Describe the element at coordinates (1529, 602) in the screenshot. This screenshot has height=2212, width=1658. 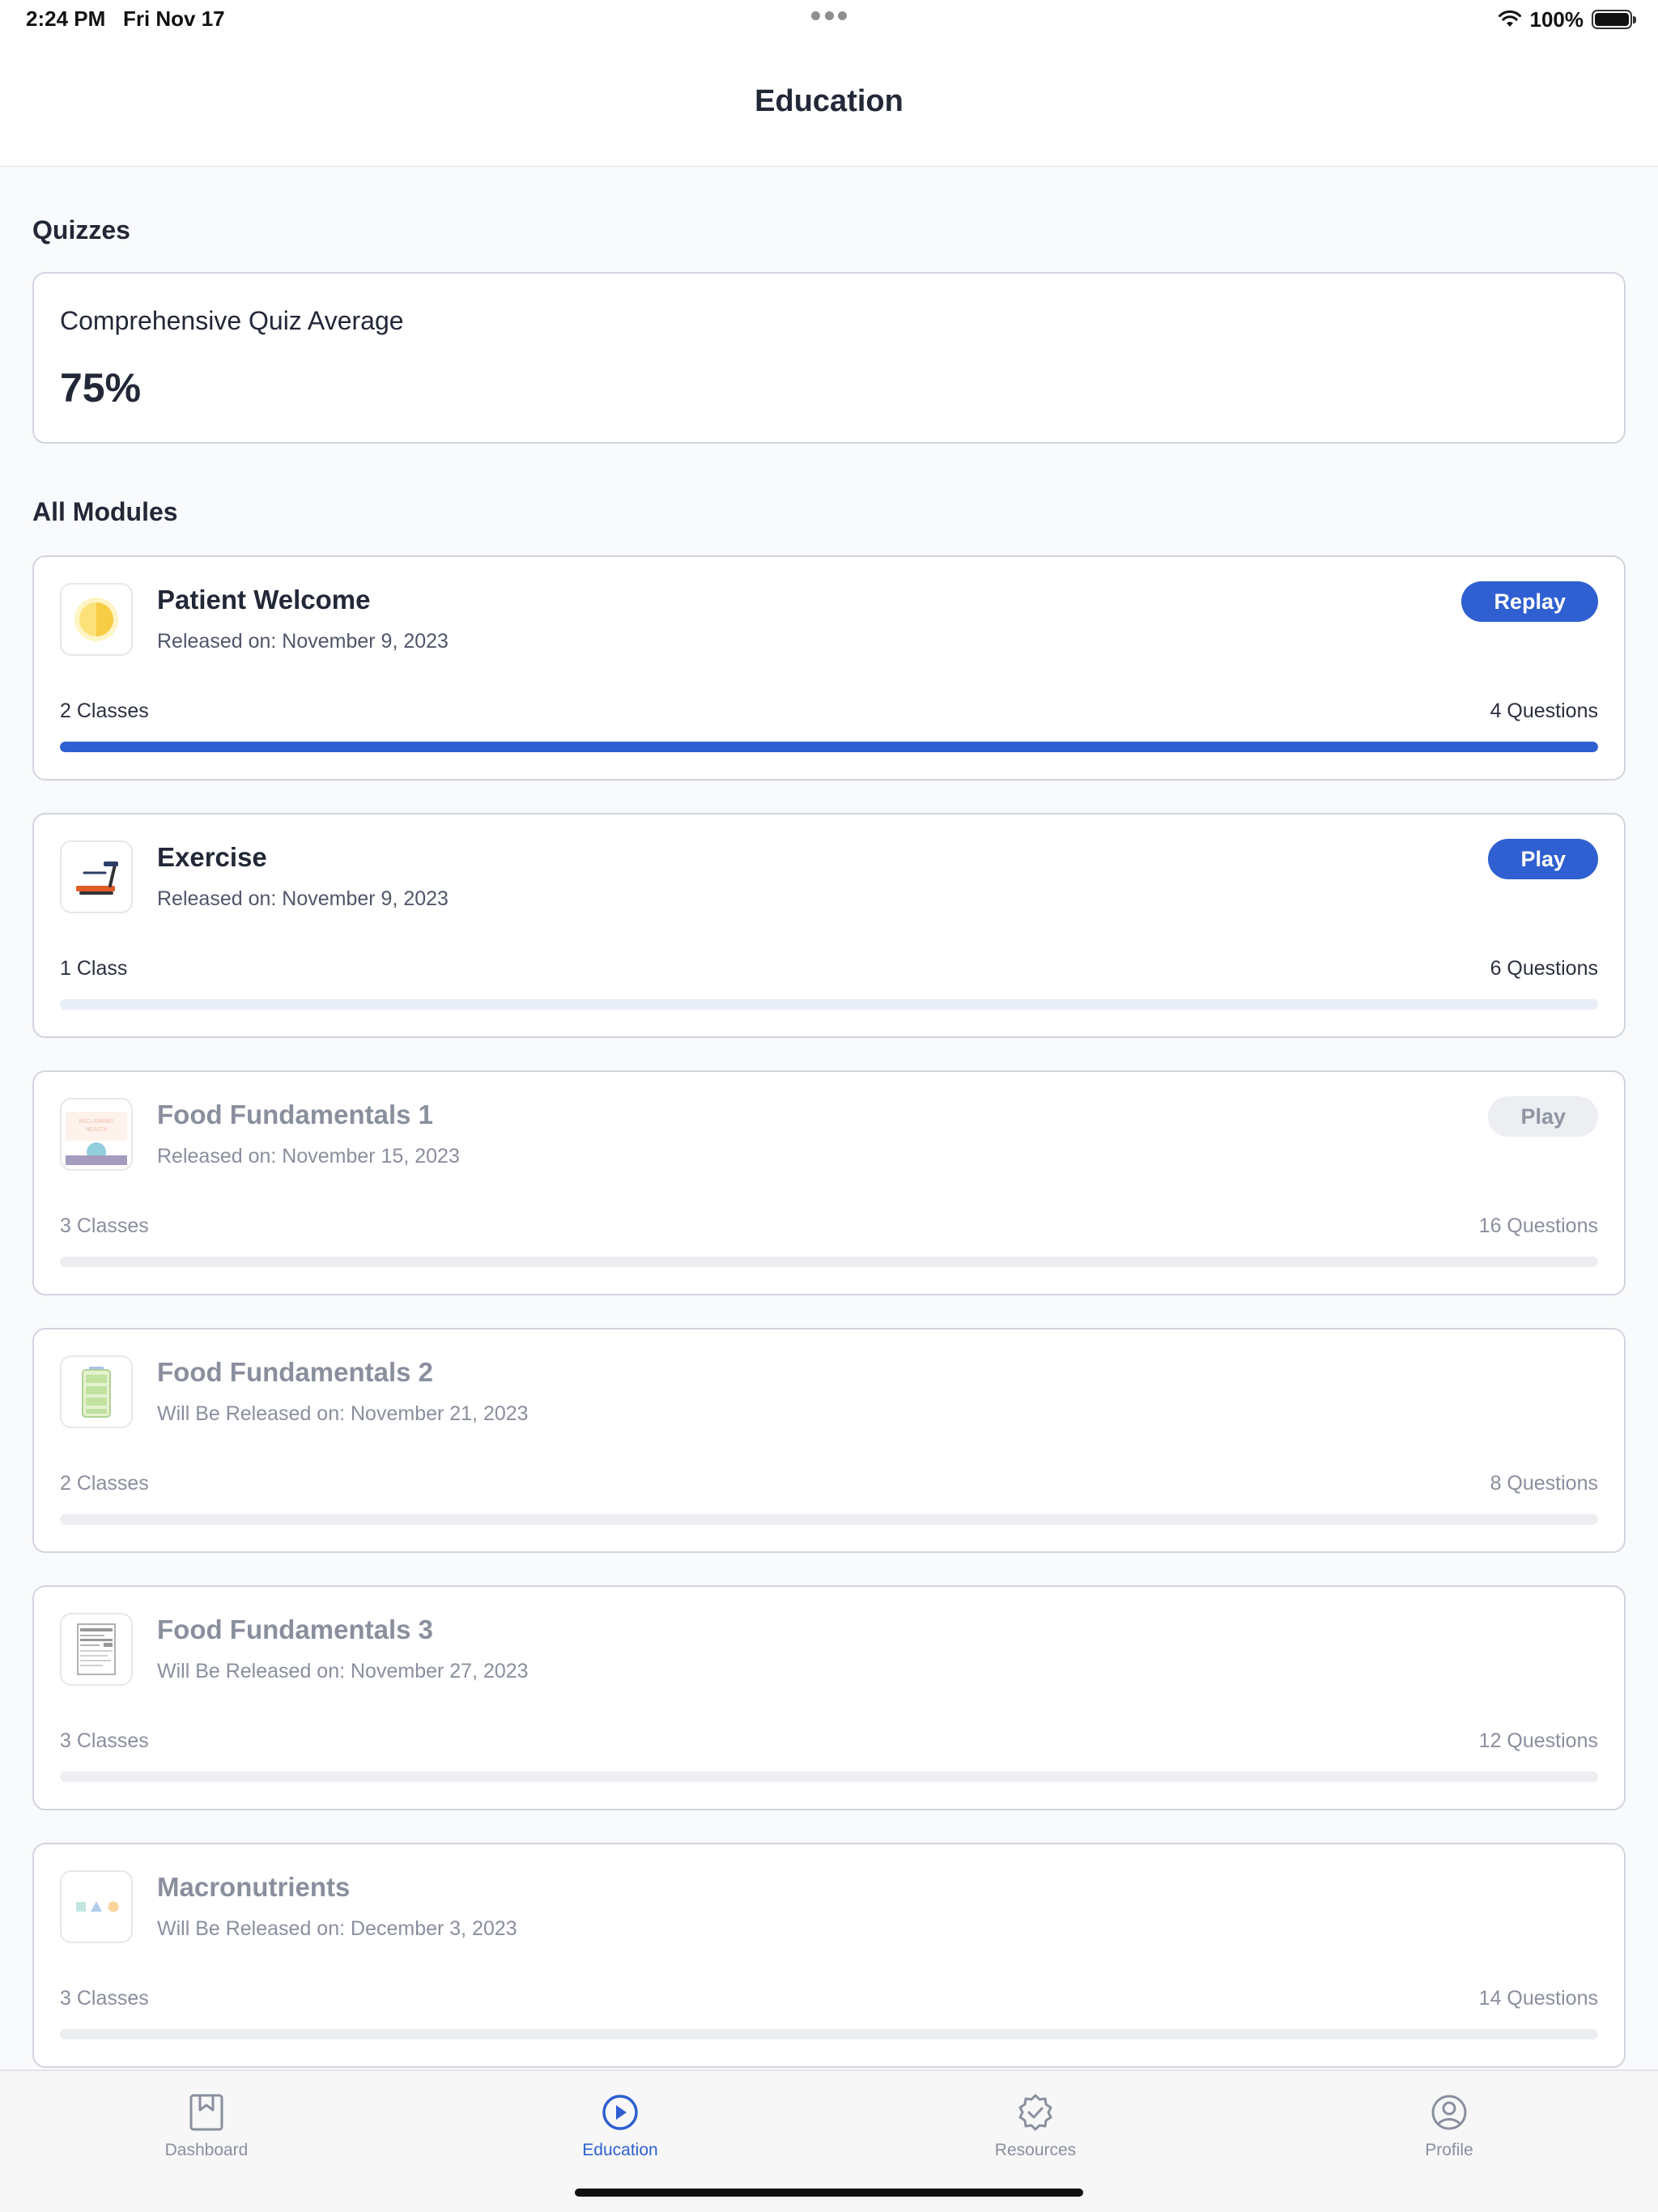
I see `replay-button: Replay` at that location.